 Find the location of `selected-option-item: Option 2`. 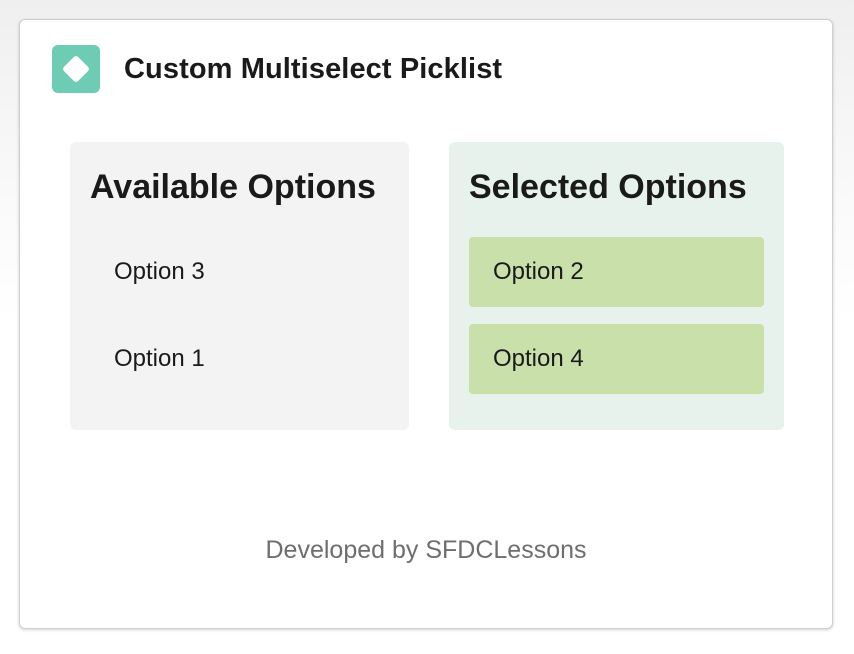

selected-option-item: Option 2 is located at coordinates (616, 272).